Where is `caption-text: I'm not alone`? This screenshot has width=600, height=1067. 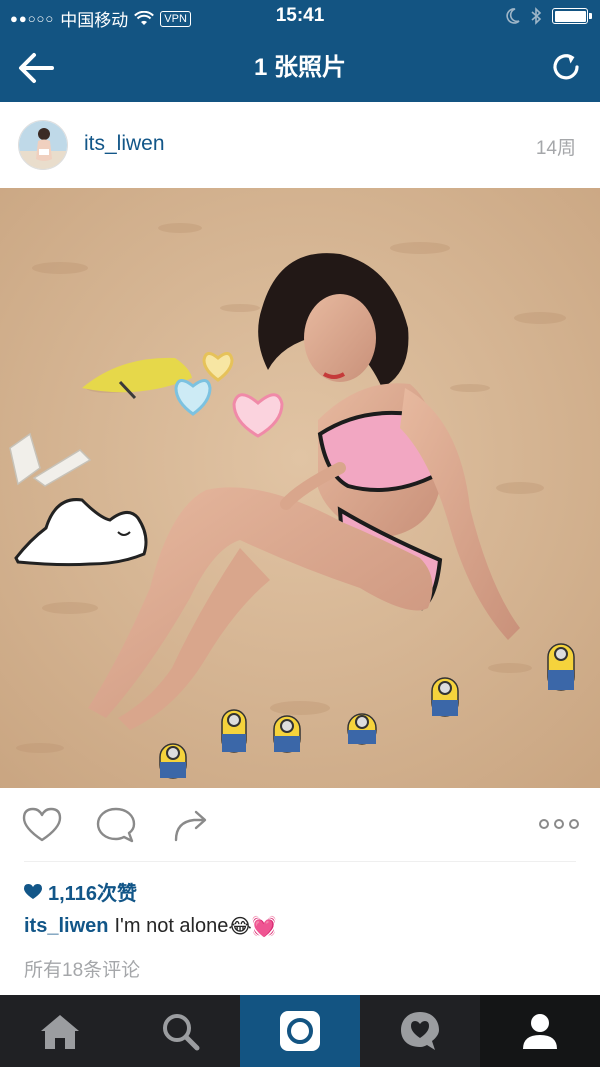
caption-text: I'm not alone is located at coordinates (171, 926).